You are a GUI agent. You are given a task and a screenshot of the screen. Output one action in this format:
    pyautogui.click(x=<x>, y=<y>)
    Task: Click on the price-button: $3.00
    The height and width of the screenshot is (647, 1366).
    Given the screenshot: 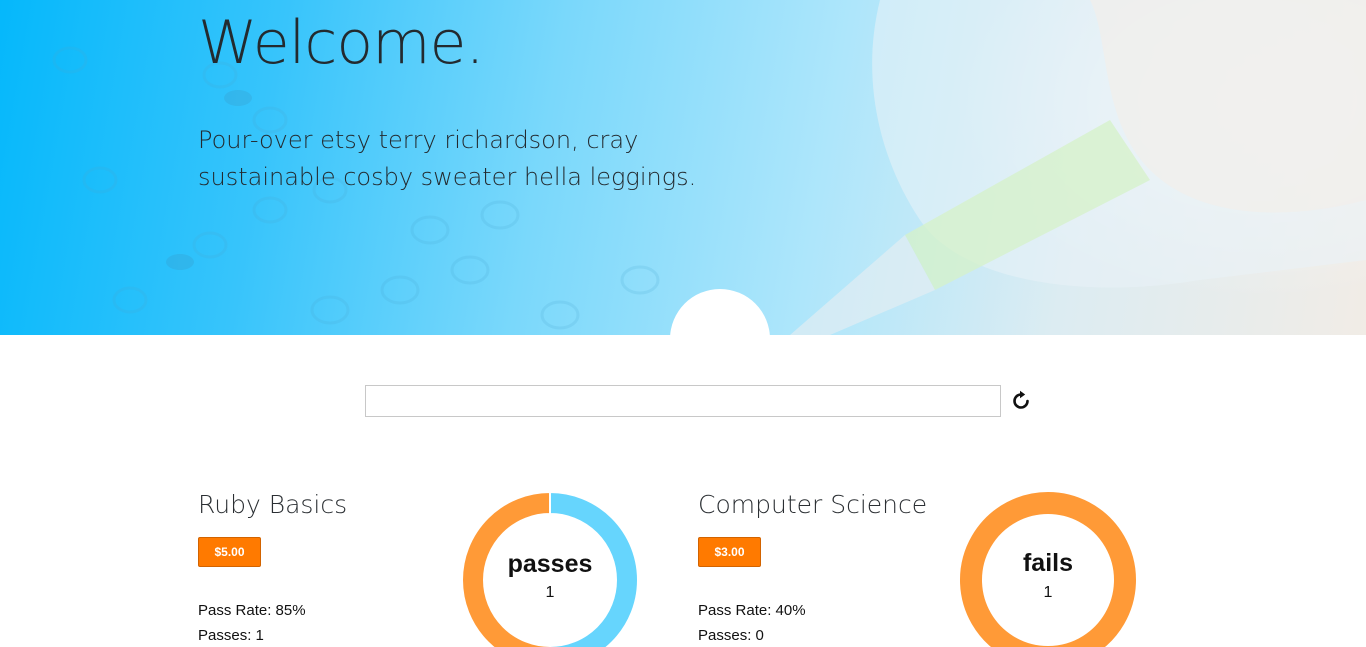 What is the action you would take?
    pyautogui.click(x=729, y=552)
    